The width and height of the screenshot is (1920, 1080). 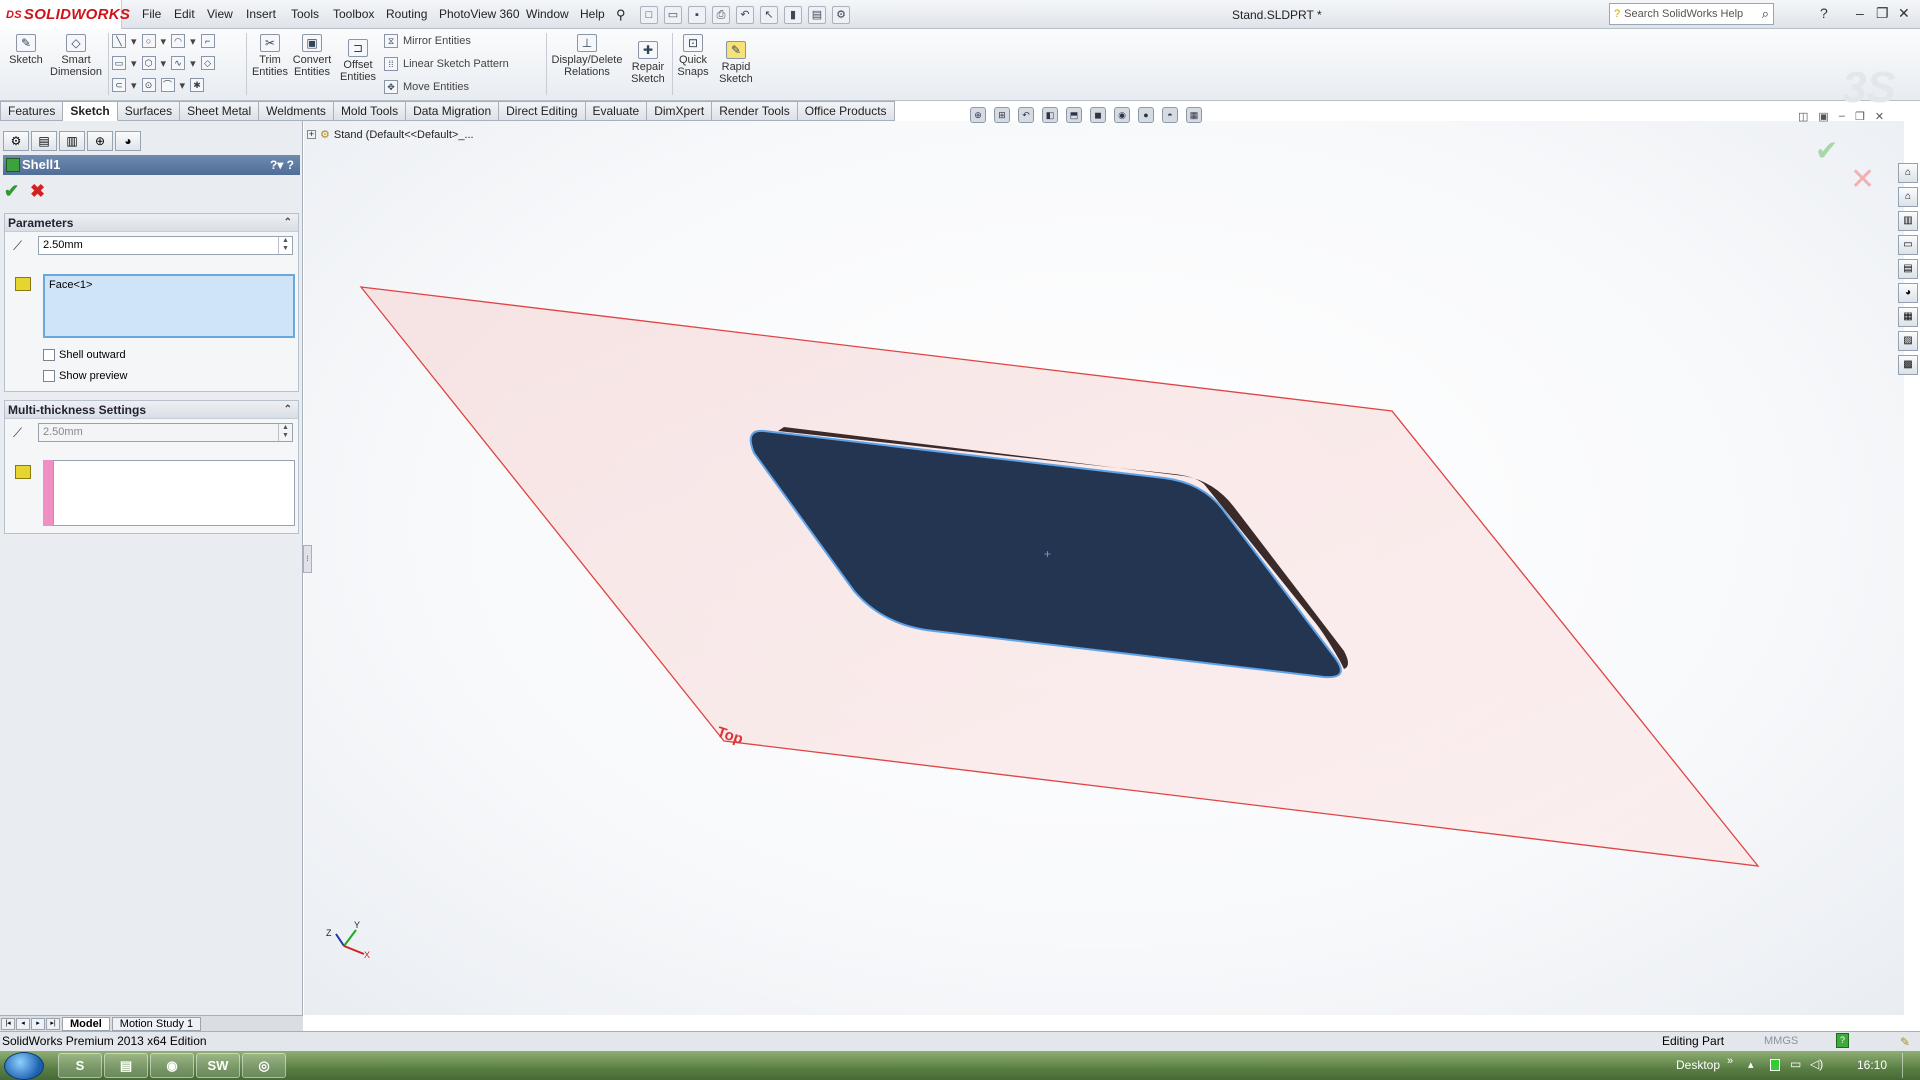 I want to click on design-library-icon: ▥, so click(x=1908, y=221).